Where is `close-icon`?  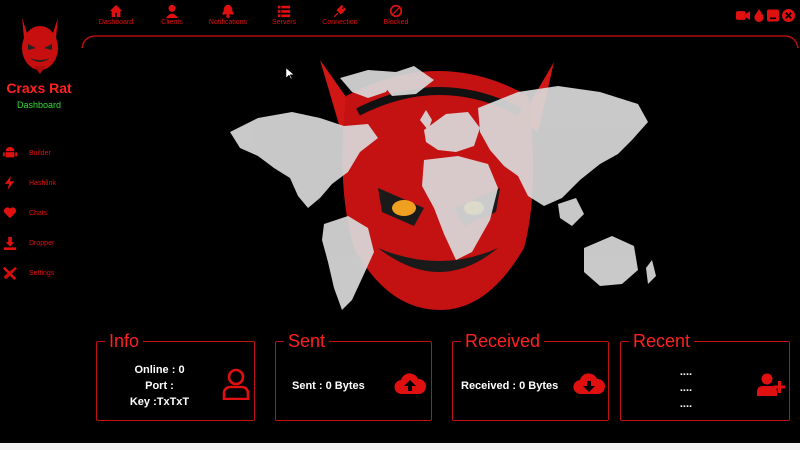 close-icon is located at coordinates (788, 15).